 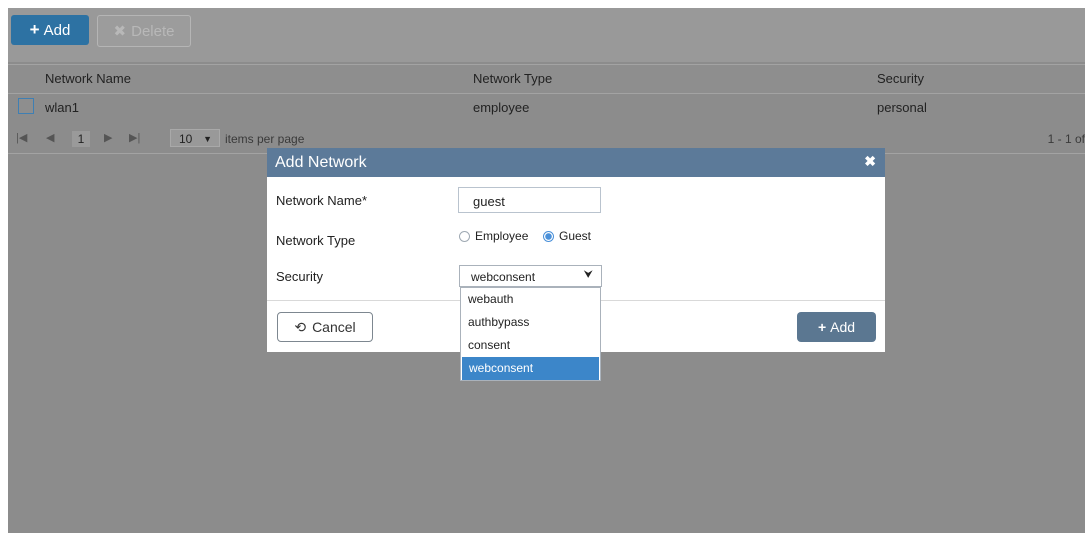 I want to click on radio-employee-label: Employee, so click(x=502, y=236).